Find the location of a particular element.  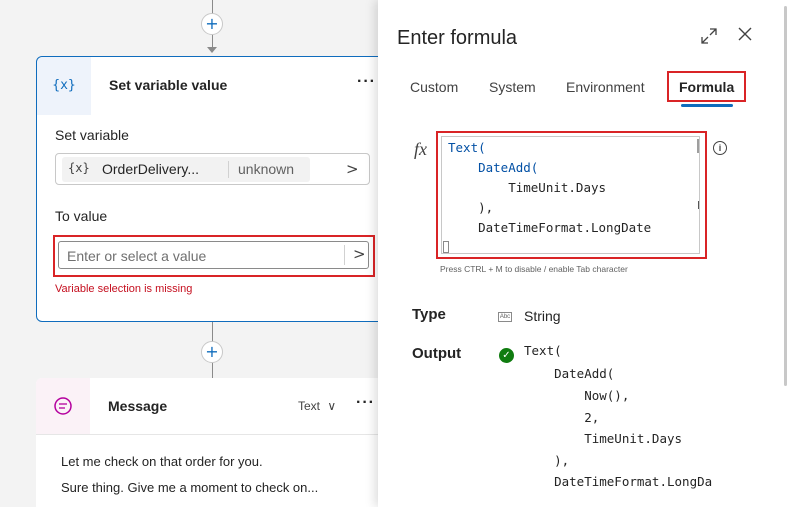

code-line: Text( is located at coordinates (467, 147).